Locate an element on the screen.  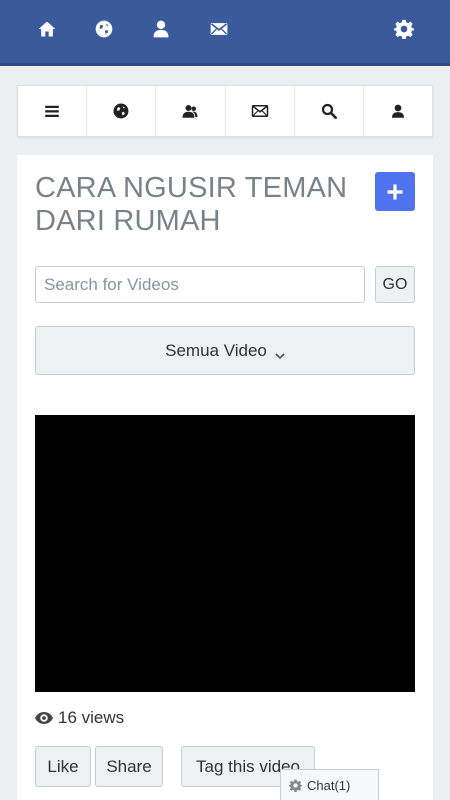
chat-tab: Chat(1) is located at coordinates (329, 784).